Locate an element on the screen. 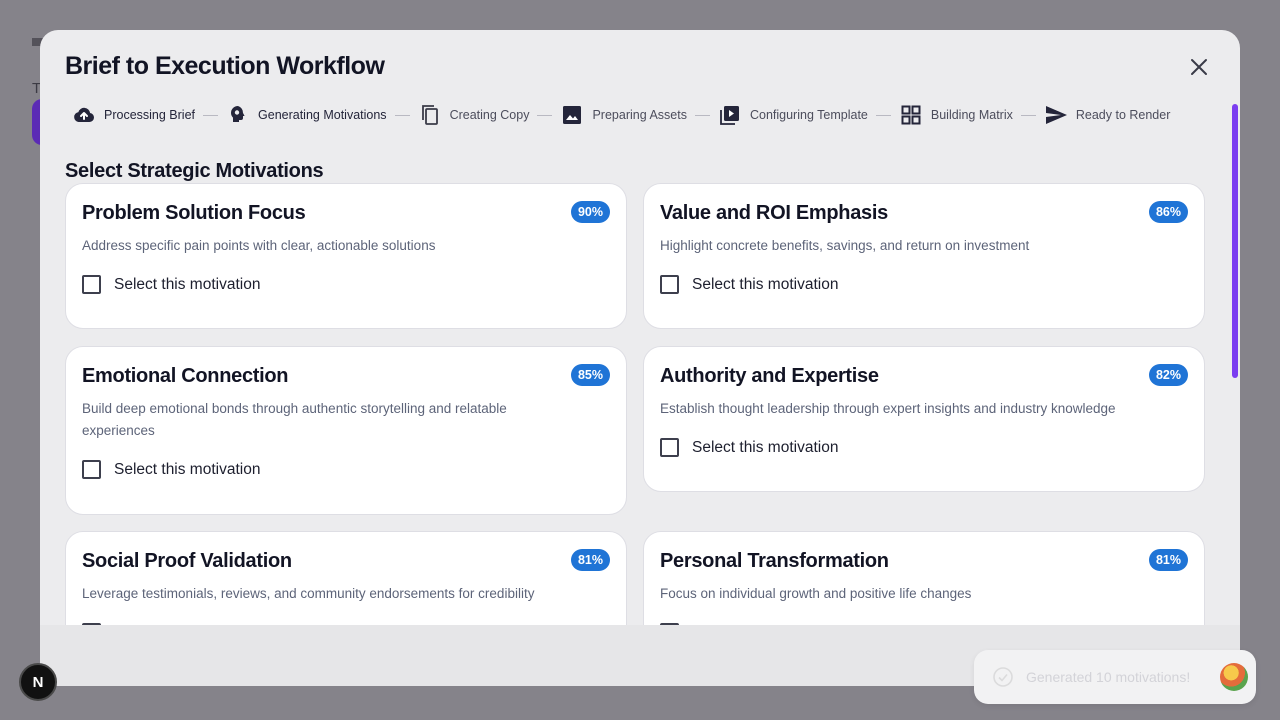  step-configuring-template: Configuring Template is located at coordinates (793, 115).